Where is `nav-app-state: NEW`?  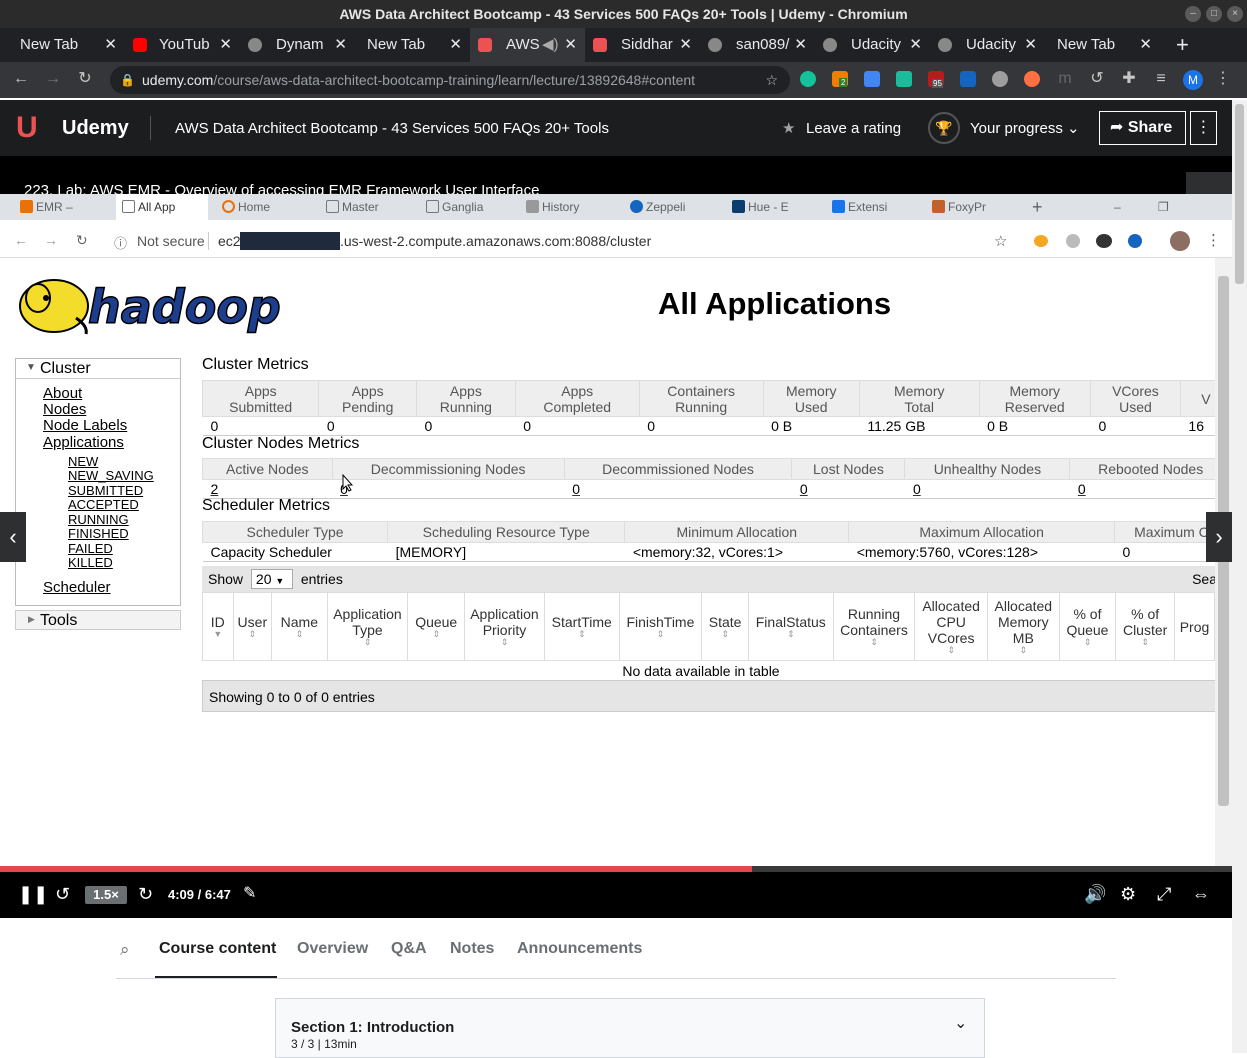 nav-app-state: NEW is located at coordinates (83, 461).